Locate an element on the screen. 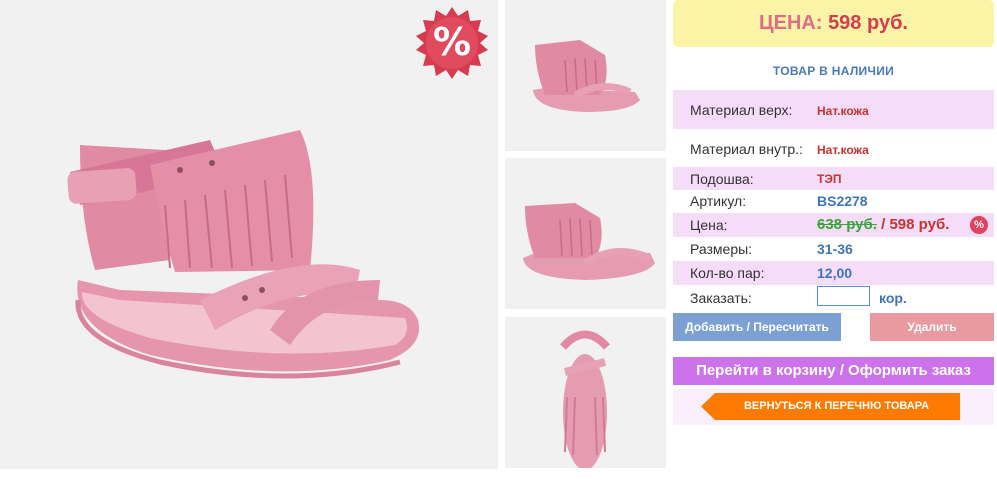 The height and width of the screenshot is (487, 997). delete-button: Удалить is located at coordinates (932, 327).